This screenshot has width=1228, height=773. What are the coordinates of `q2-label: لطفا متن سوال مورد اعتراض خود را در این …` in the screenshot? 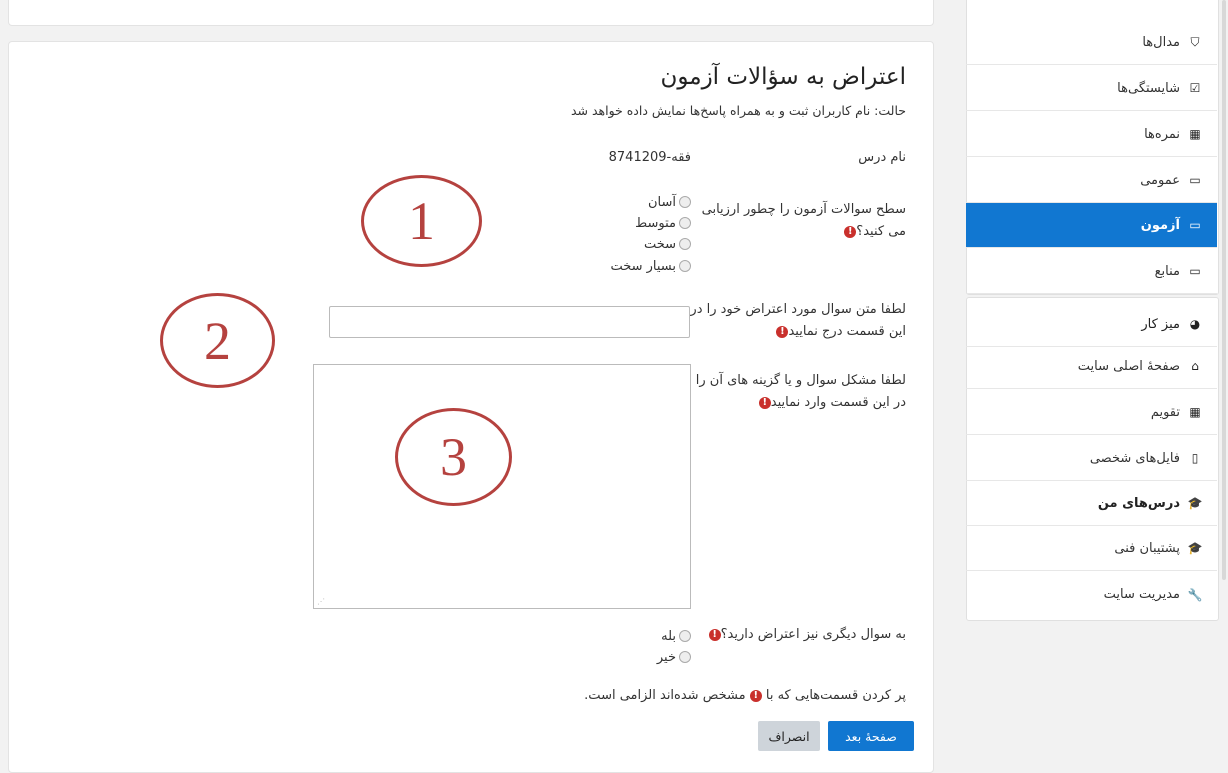 It's located at (798, 321).